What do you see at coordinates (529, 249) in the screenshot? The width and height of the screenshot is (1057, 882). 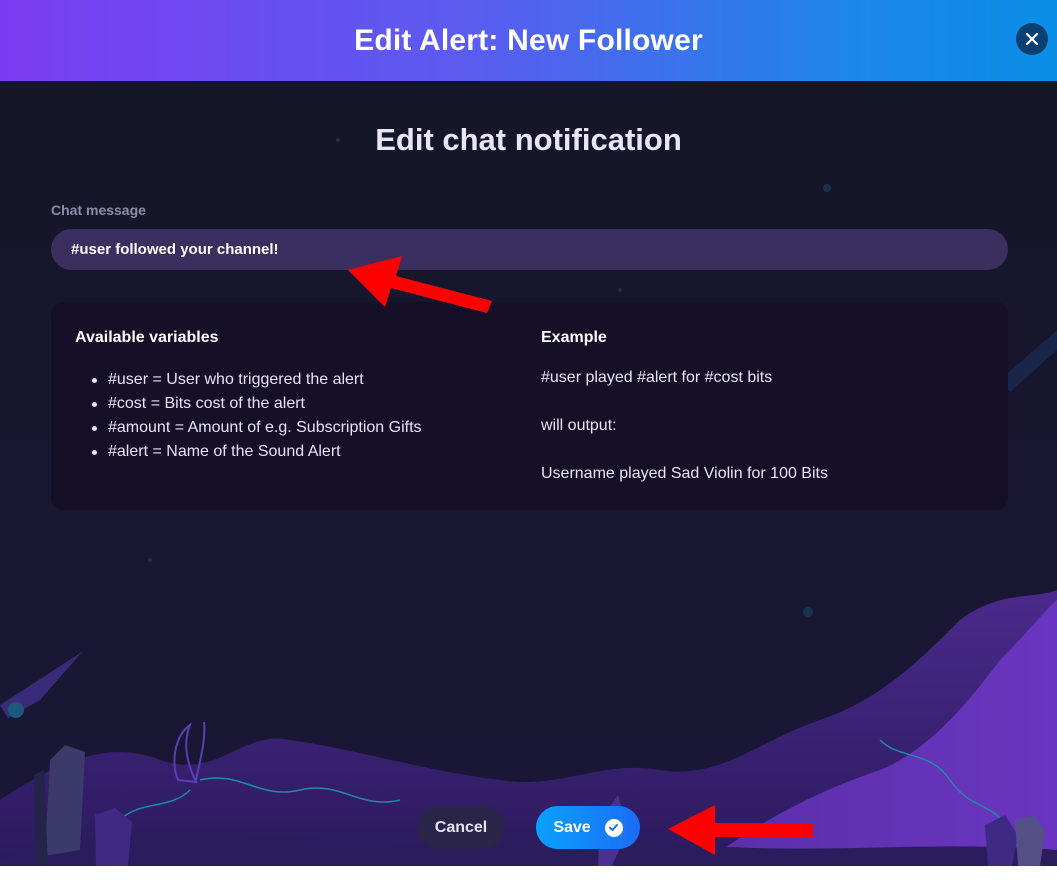 I see `chat-message-input` at bounding box center [529, 249].